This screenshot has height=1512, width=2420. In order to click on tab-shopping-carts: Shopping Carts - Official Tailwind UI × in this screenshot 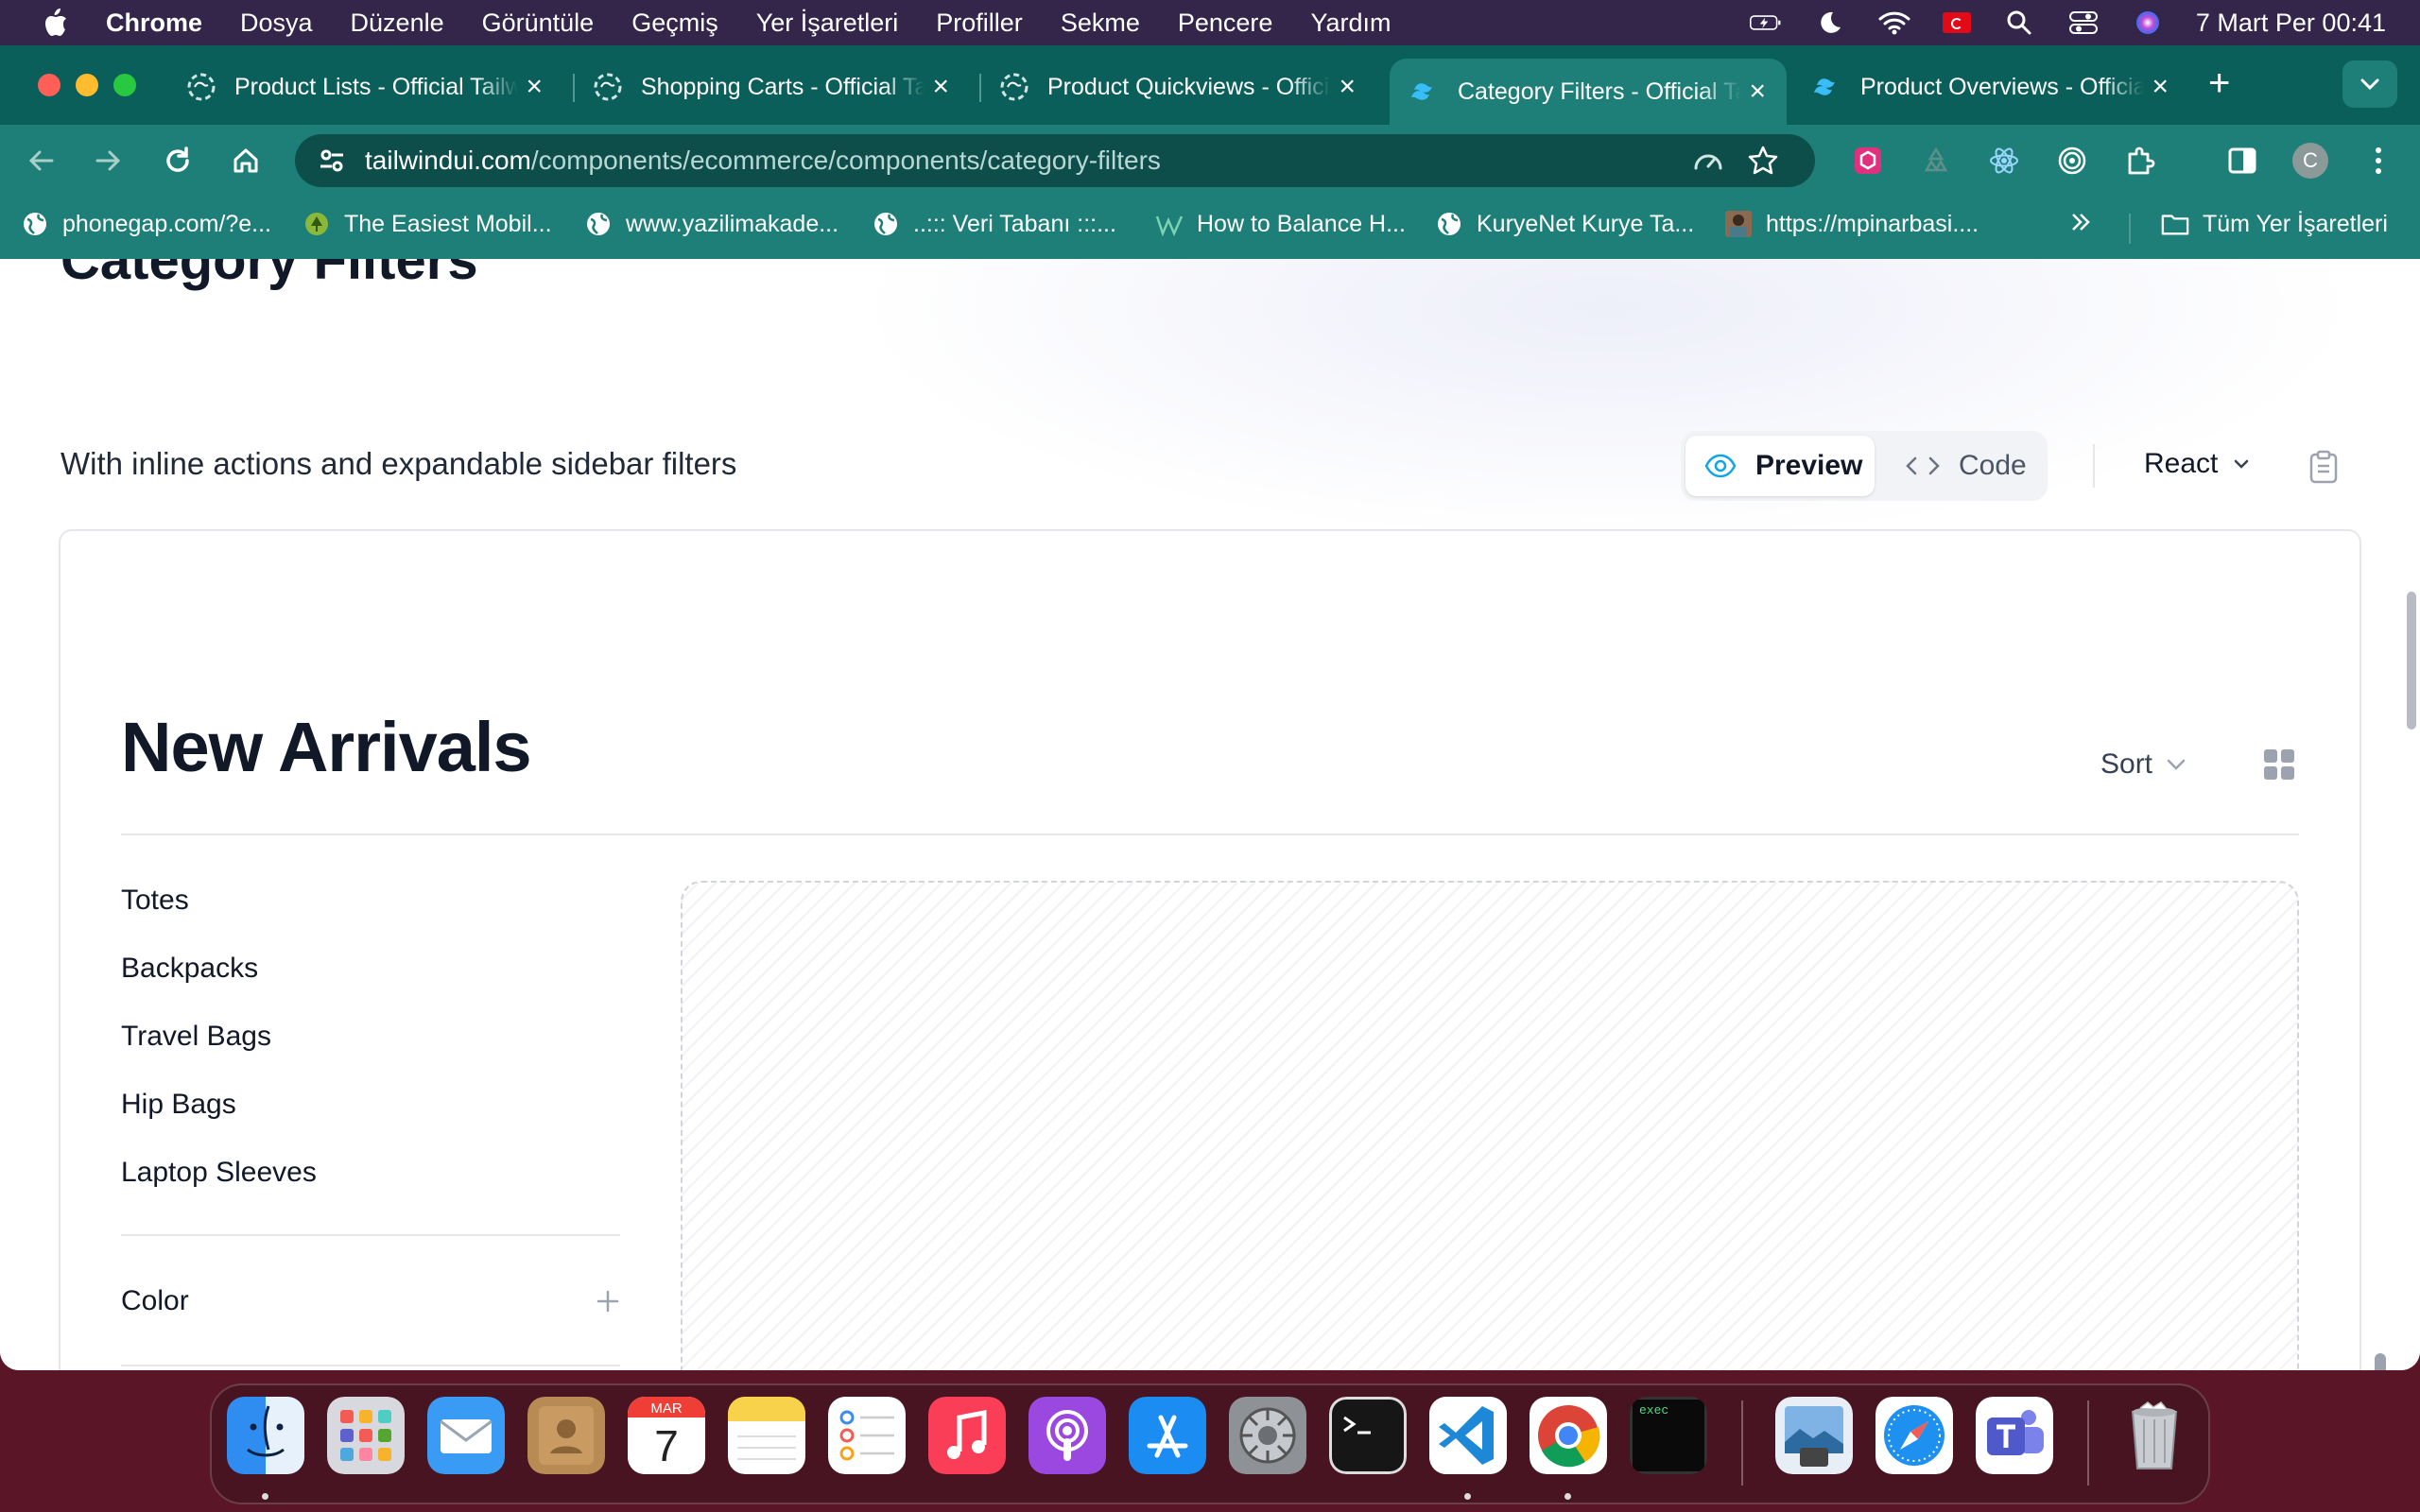, I will do `click(771, 87)`.